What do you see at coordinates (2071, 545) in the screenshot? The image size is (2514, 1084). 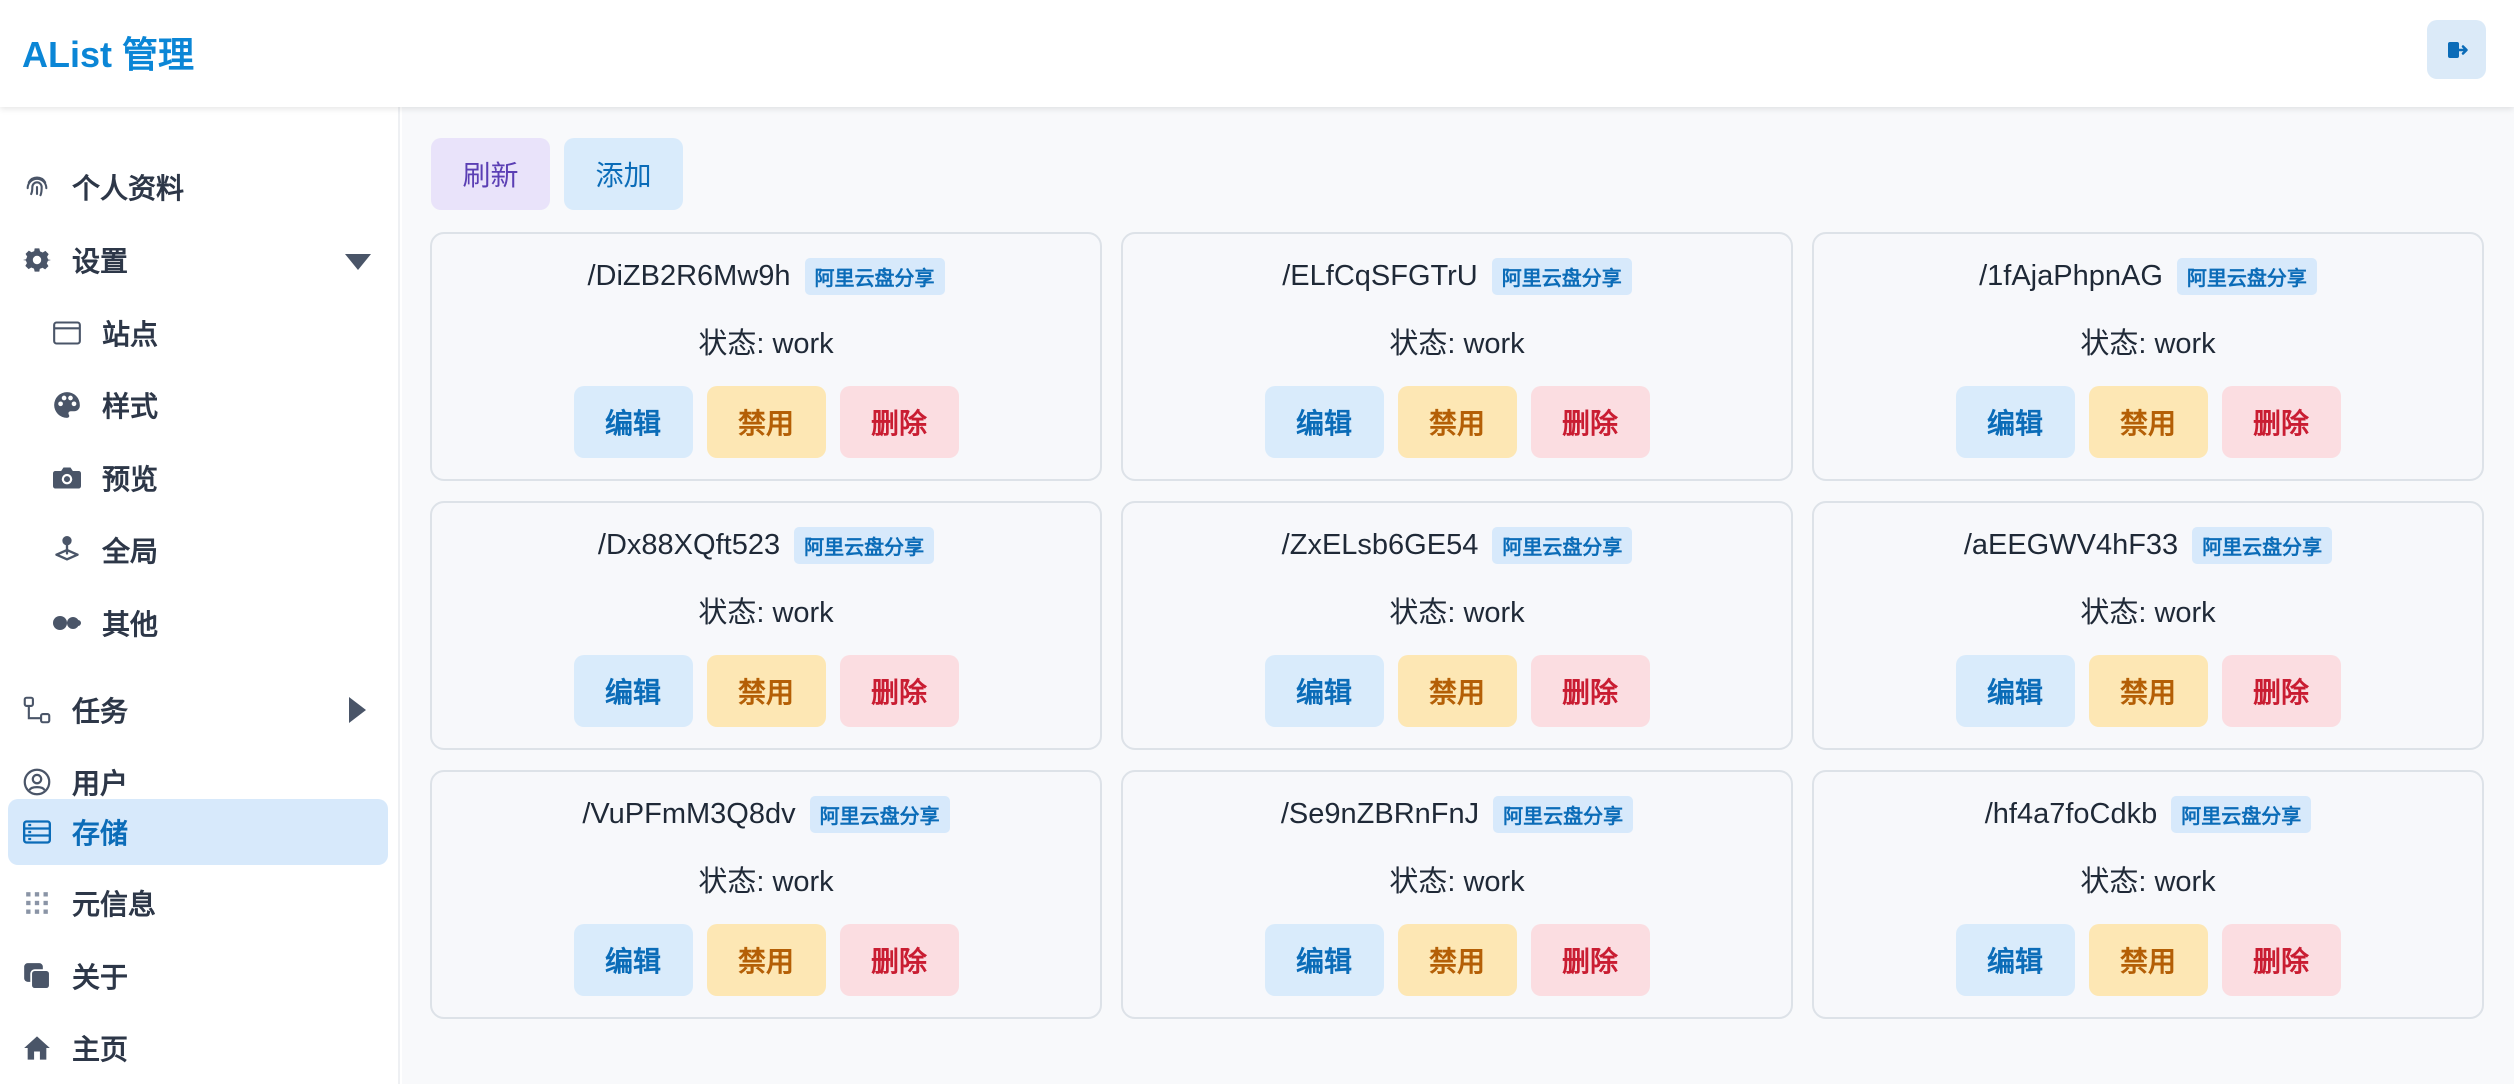 I see `mount-path: /aEEGWV4hF33` at bounding box center [2071, 545].